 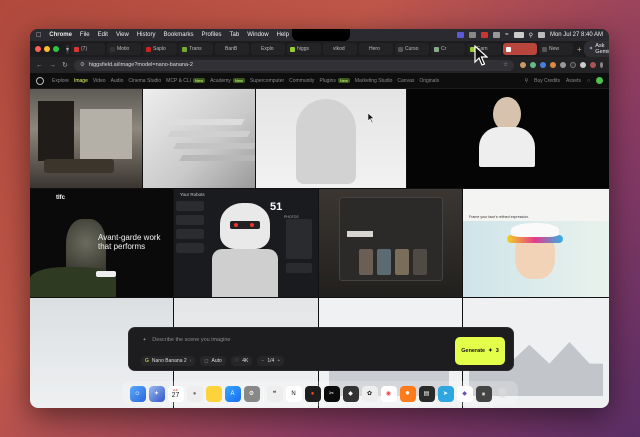 What do you see at coordinates (593, 65) in the screenshot?
I see `profile-avatar` at bounding box center [593, 65].